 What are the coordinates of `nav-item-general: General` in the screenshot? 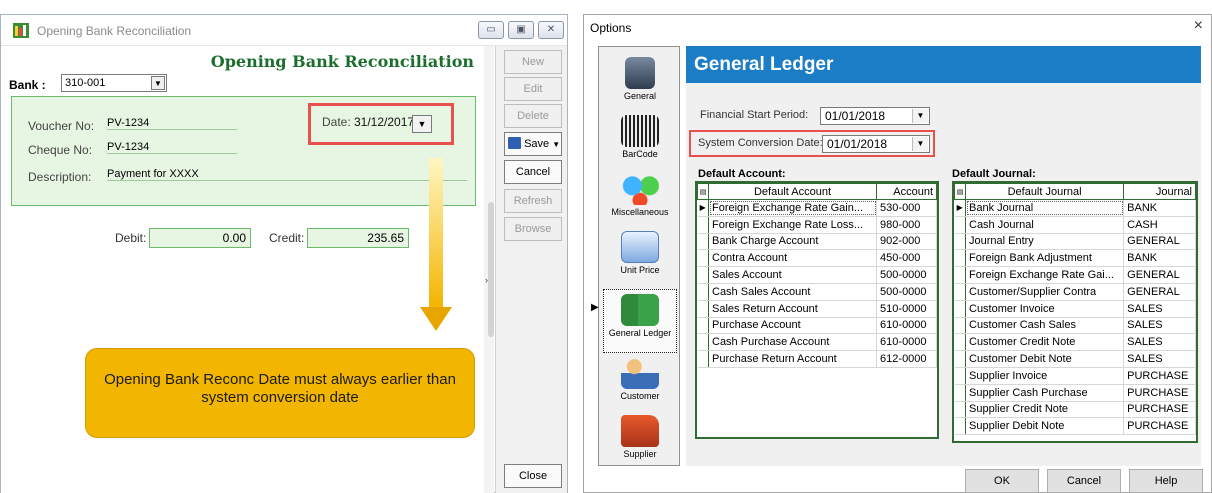 It's located at (640, 85).